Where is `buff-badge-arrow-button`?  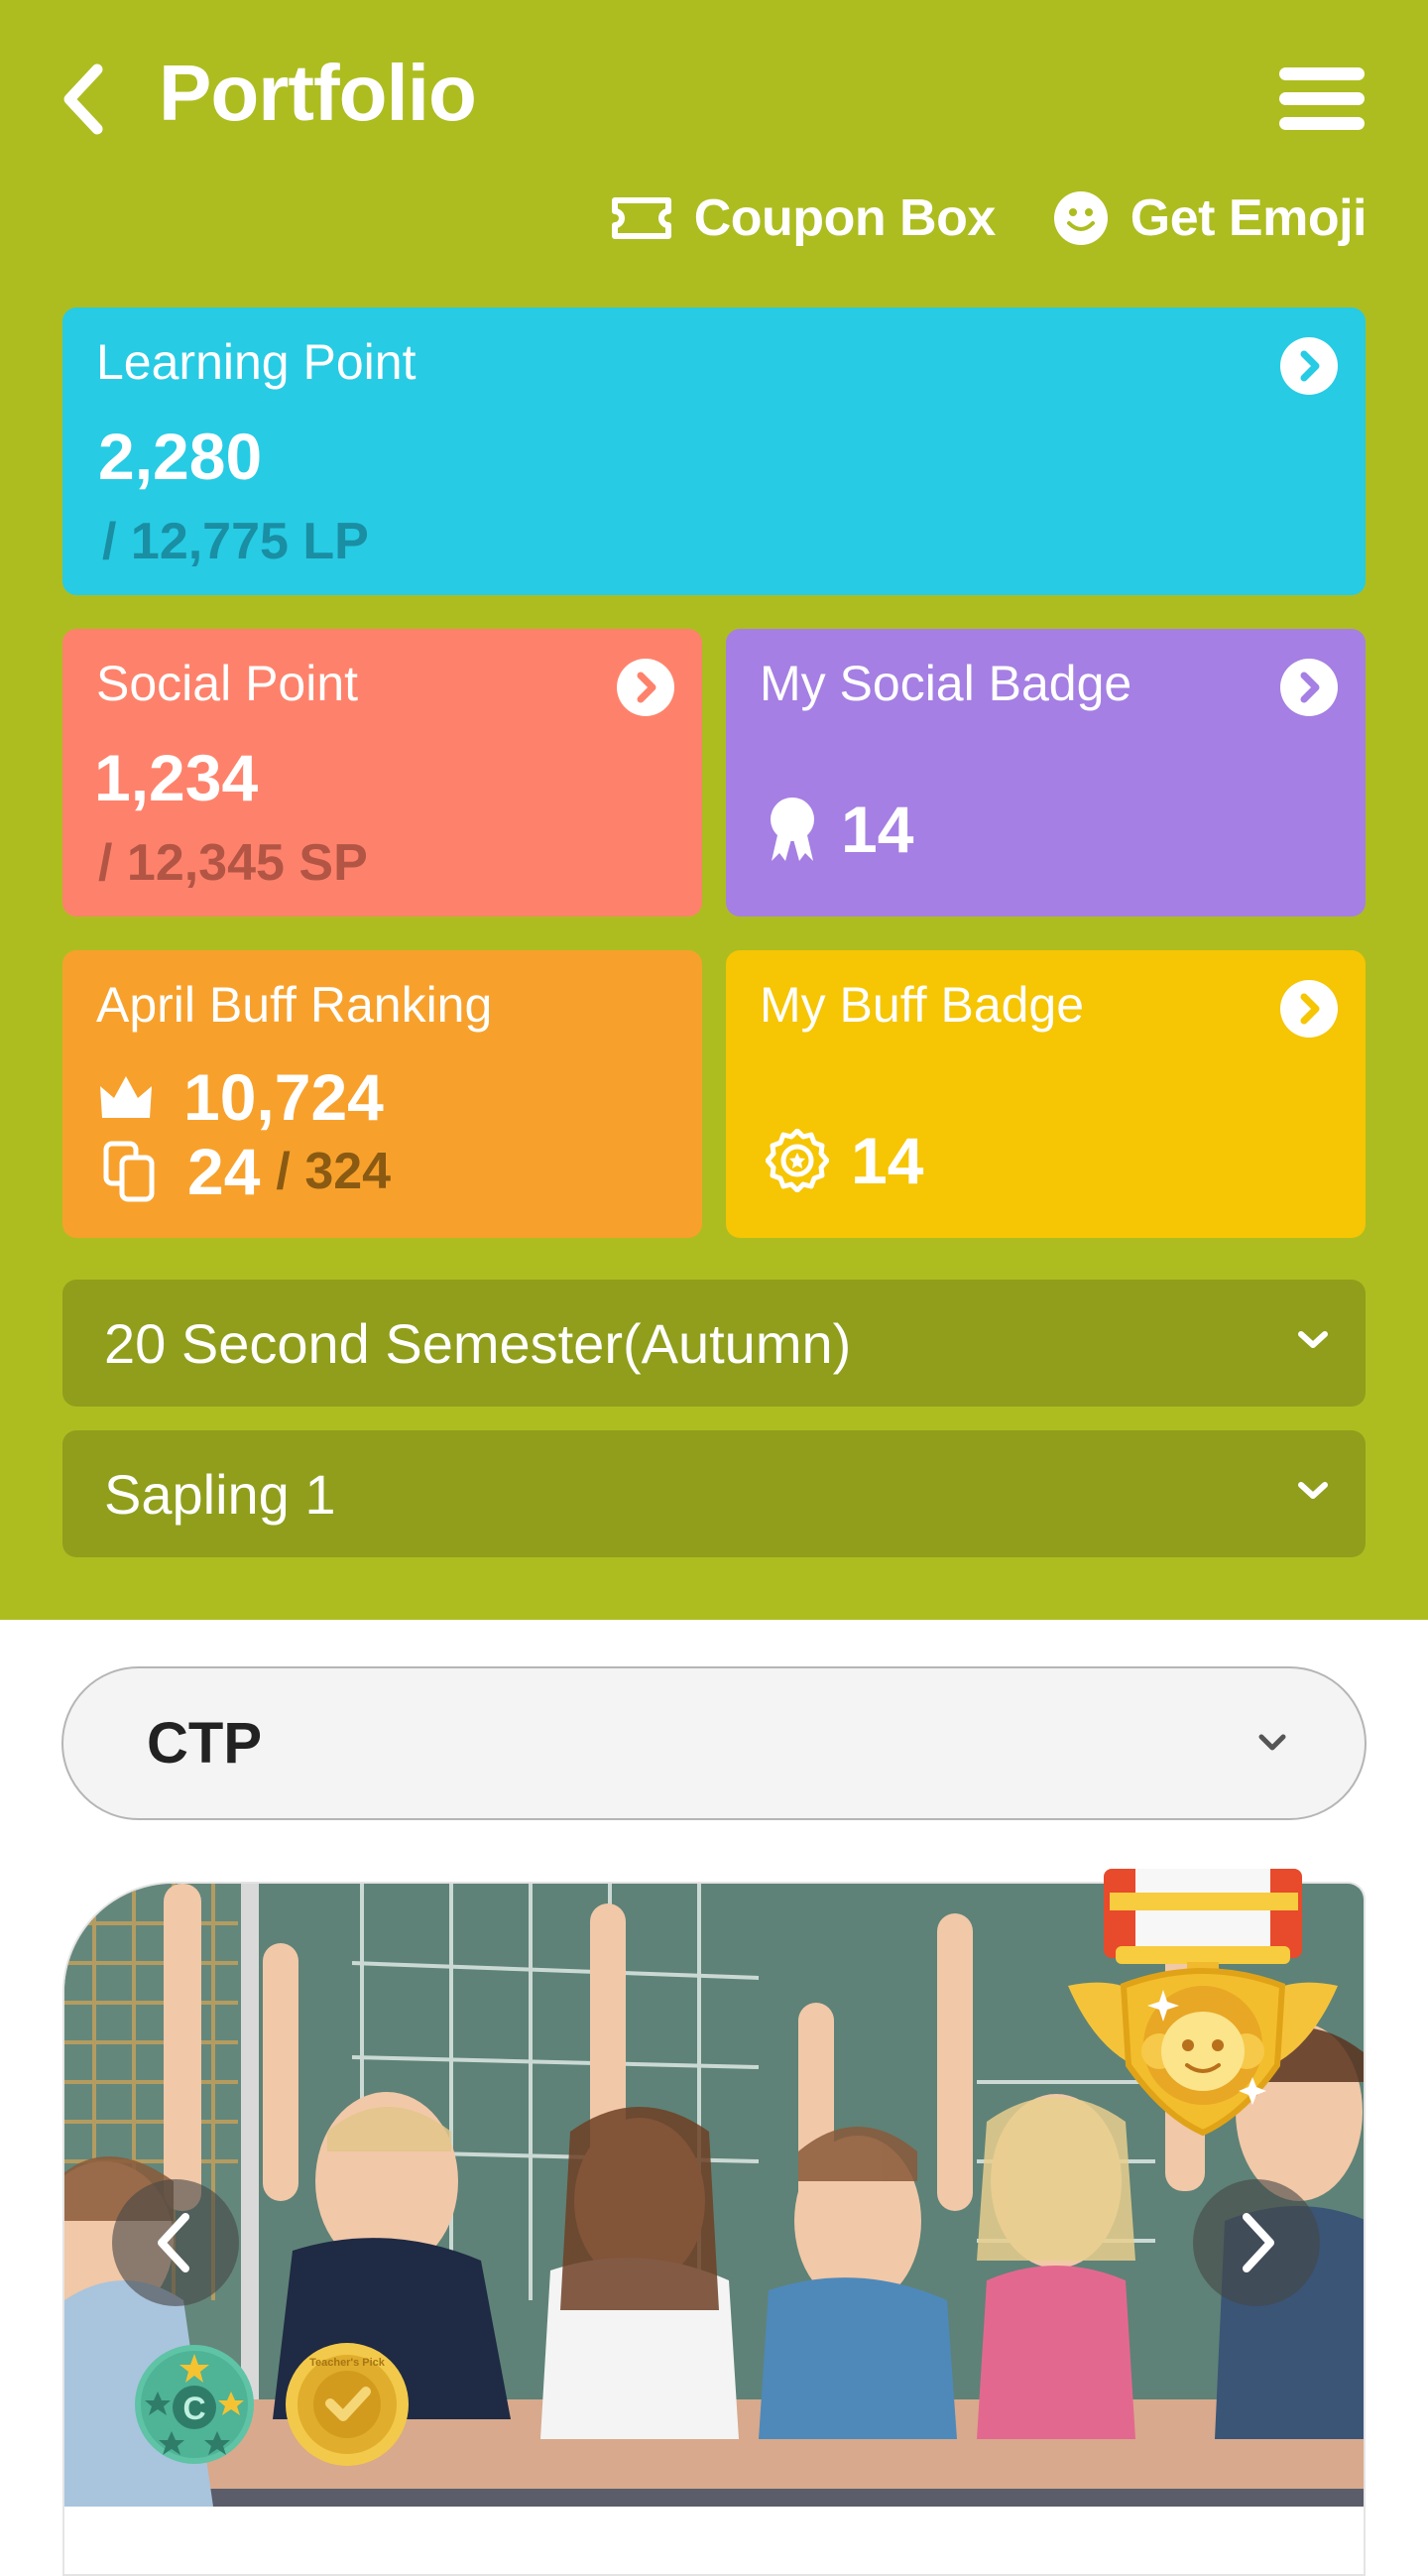 buff-badge-arrow-button is located at coordinates (1309, 1009).